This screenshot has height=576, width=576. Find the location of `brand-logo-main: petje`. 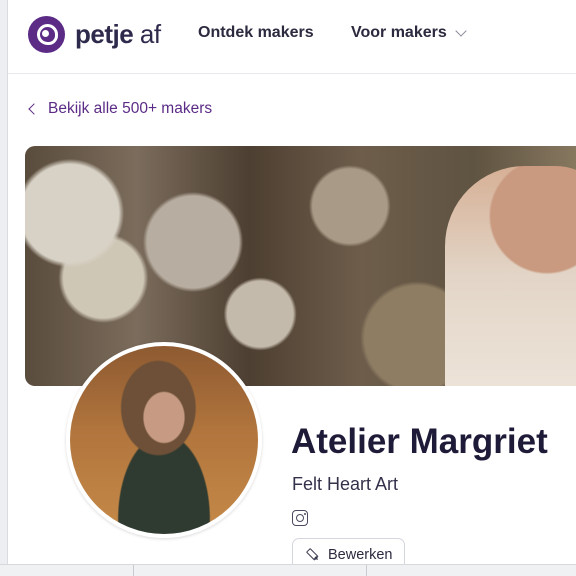

brand-logo-main: petje is located at coordinates (104, 34).